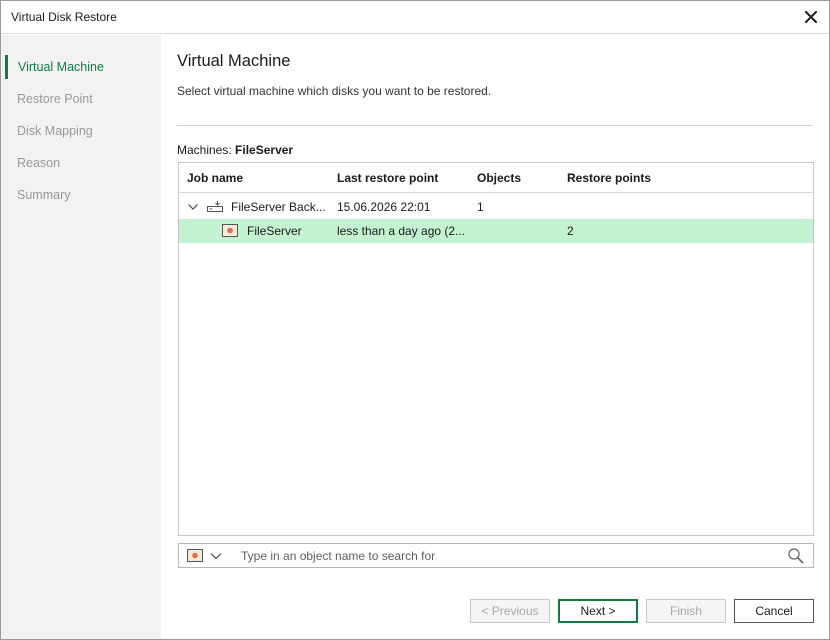 This screenshot has width=830, height=640. I want to click on restore-points-cell: 2, so click(570, 231).